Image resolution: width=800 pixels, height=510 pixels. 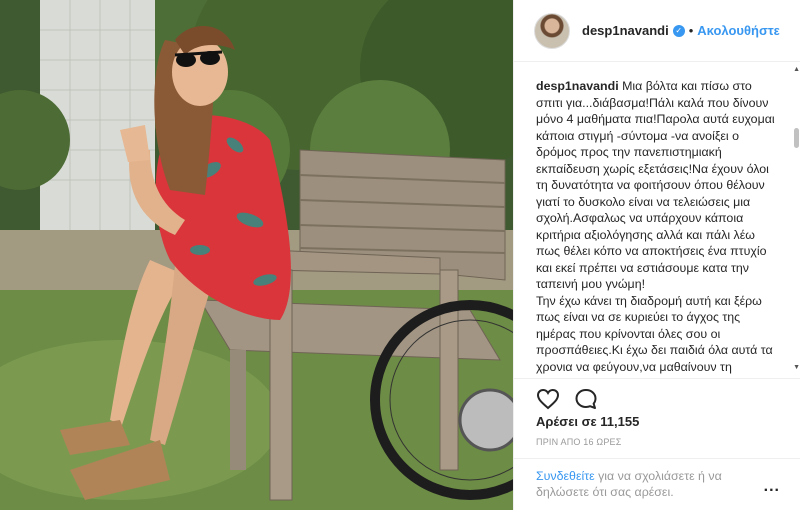 I want to click on scroll-down-arrow-icon: ▼, so click(x=796, y=367).